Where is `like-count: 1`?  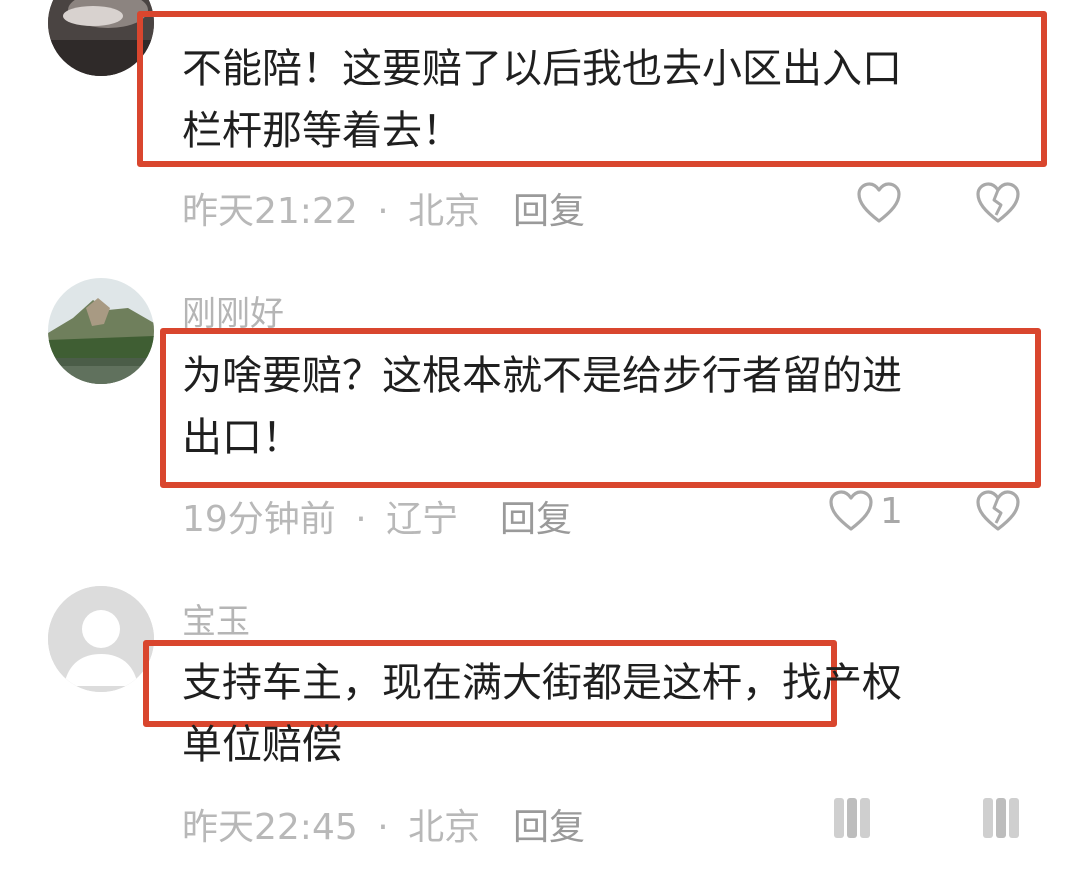
like-count: 1 is located at coordinates (891, 511).